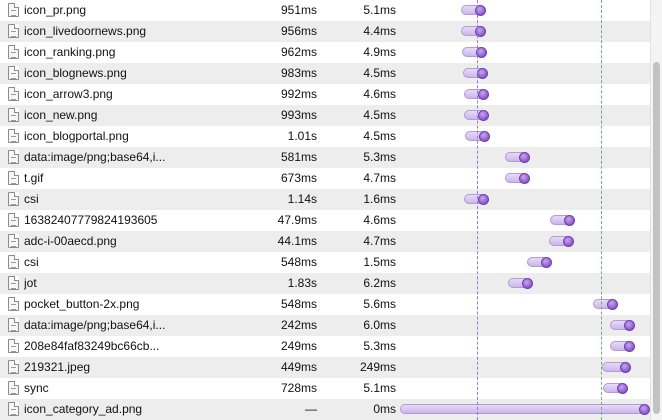  Describe the element at coordinates (34, 178) in the screenshot. I see `resource-name: t.gif` at that location.